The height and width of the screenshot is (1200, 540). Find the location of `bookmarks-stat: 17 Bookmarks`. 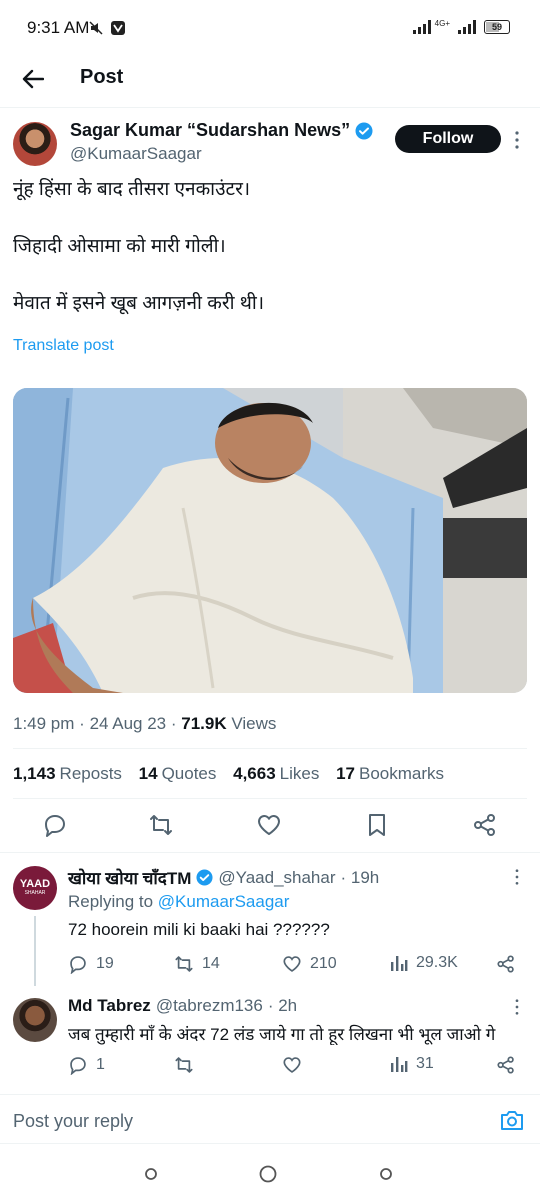

bookmarks-stat: 17 Bookmarks is located at coordinates (390, 773).